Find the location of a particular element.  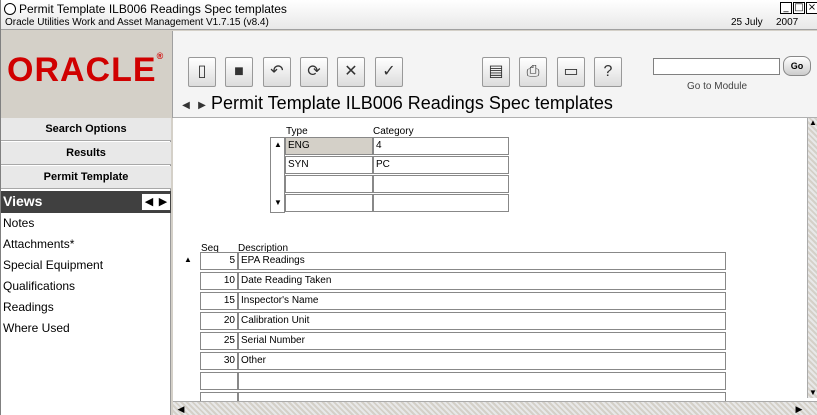

go-to-module-input is located at coordinates (716, 66).